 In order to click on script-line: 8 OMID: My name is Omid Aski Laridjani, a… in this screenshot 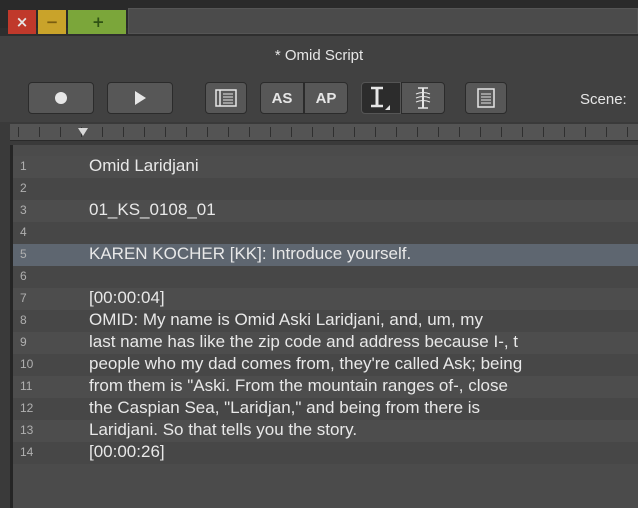, I will do `click(324, 321)`.